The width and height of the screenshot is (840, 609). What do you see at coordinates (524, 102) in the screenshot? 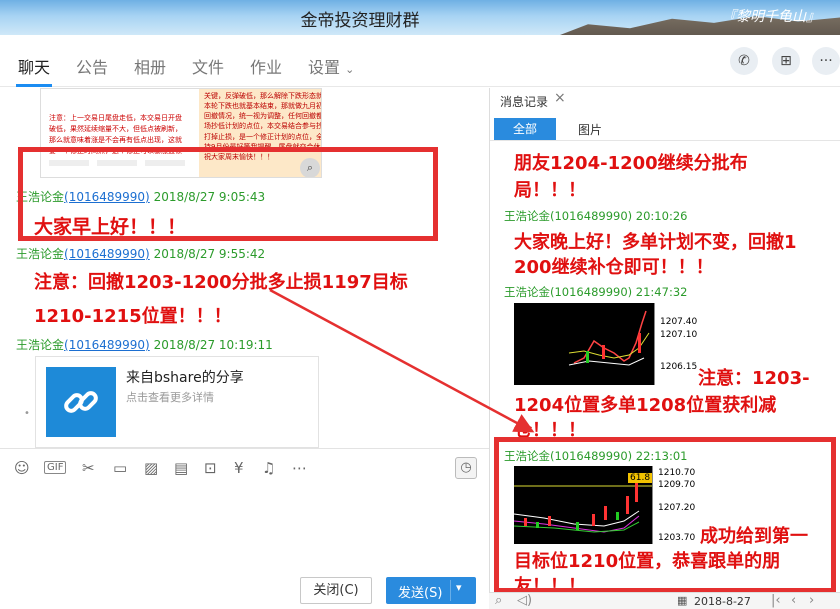
I see `history-title: 消息记录` at bounding box center [524, 102].